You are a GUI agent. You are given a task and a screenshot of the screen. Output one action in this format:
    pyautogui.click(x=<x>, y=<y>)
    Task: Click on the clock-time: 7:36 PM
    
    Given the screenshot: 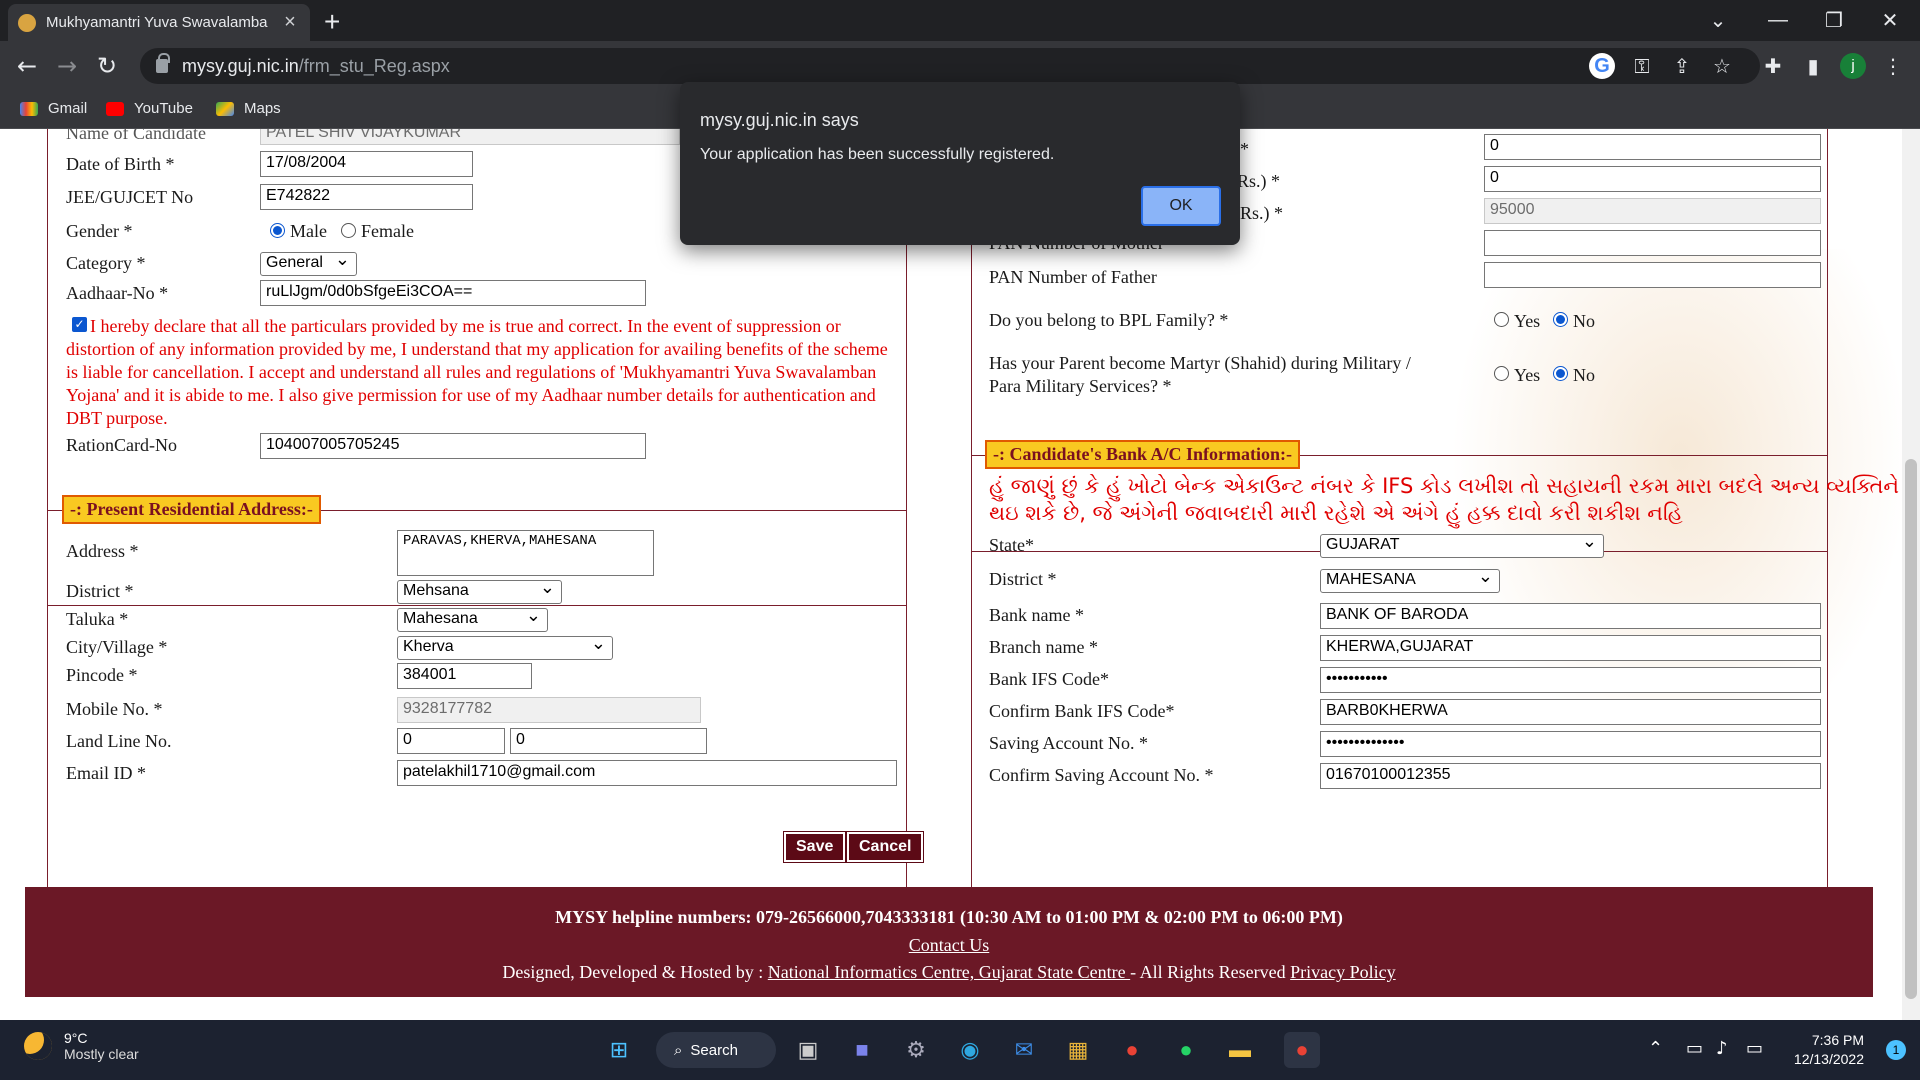 What is the action you would take?
    pyautogui.click(x=1837, y=1040)
    